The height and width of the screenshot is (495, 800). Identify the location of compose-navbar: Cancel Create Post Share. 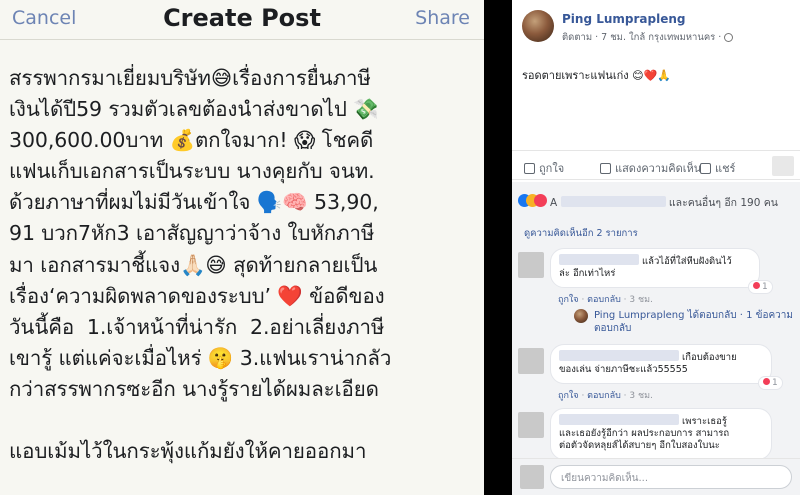
(242, 20).